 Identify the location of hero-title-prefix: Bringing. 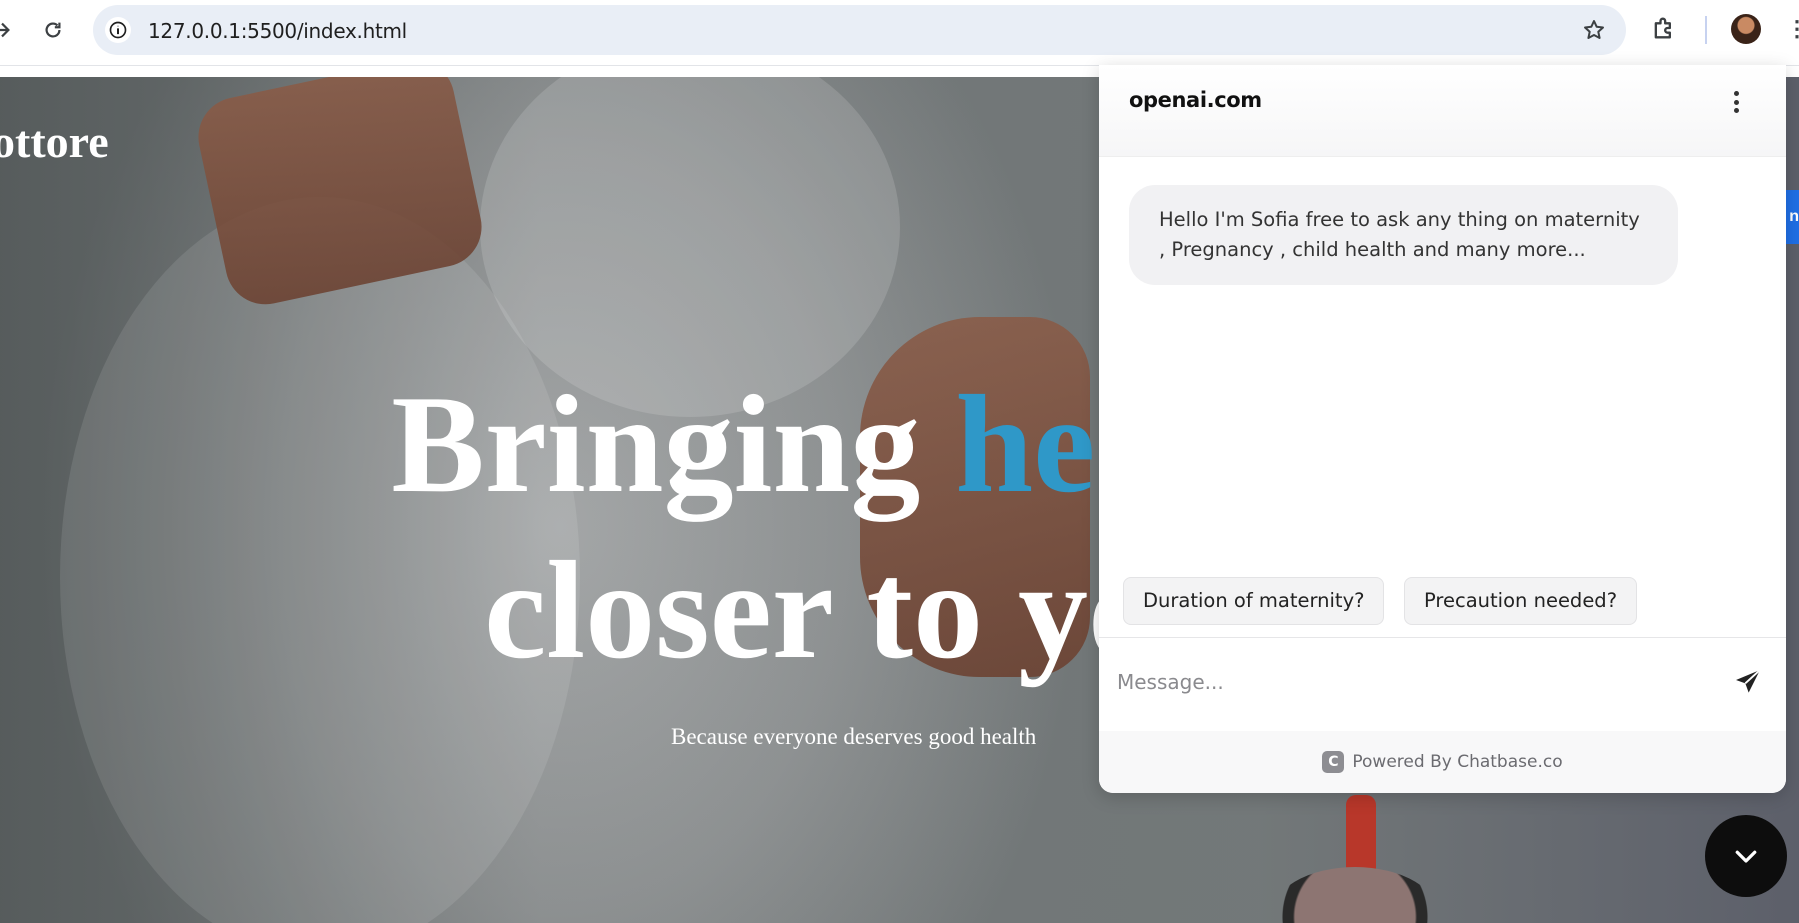
(673, 444).